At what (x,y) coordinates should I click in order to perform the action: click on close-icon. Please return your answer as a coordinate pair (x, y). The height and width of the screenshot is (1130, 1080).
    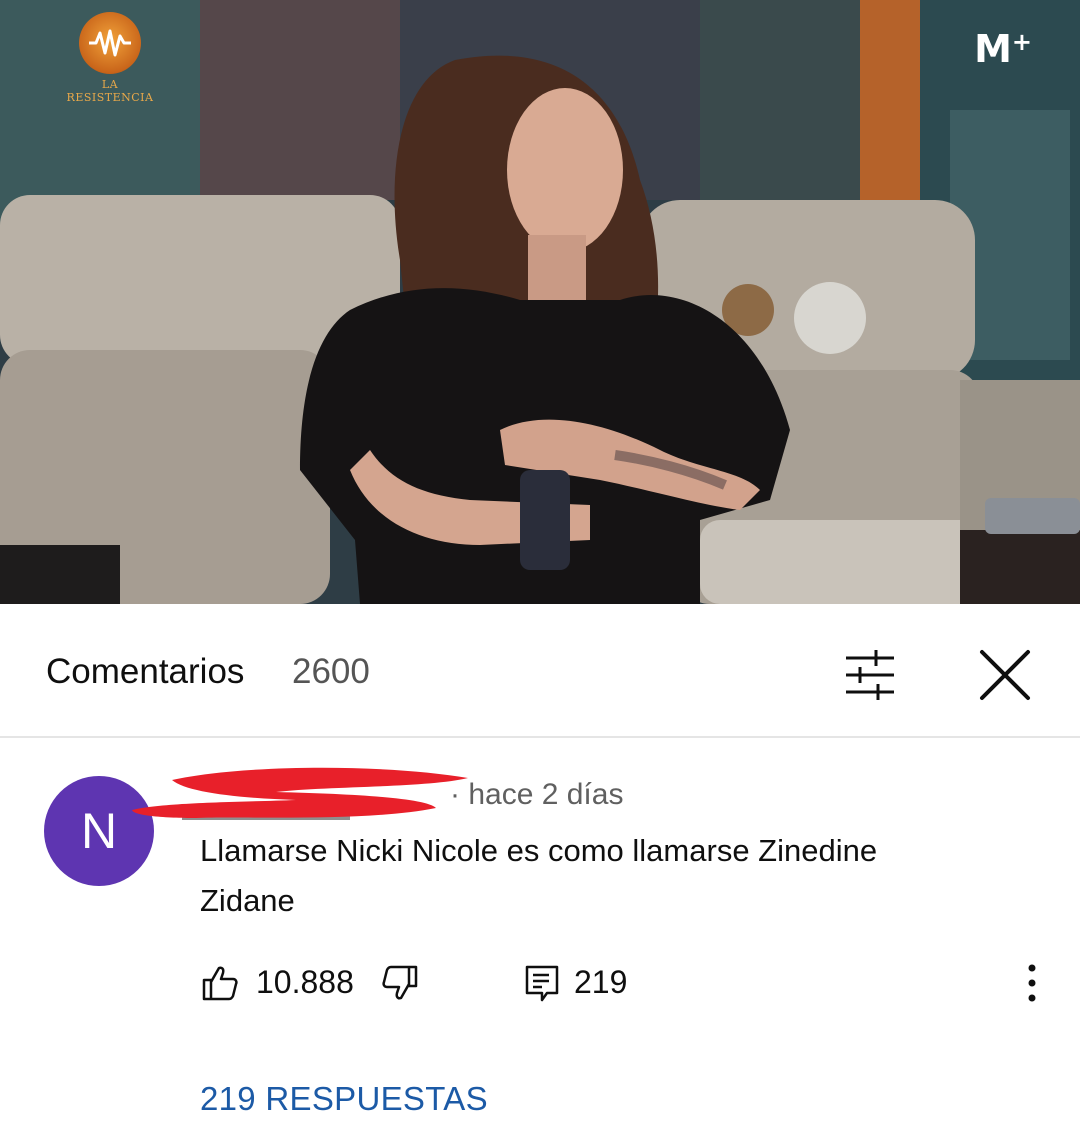
    Looking at the image, I should click on (1005, 675).